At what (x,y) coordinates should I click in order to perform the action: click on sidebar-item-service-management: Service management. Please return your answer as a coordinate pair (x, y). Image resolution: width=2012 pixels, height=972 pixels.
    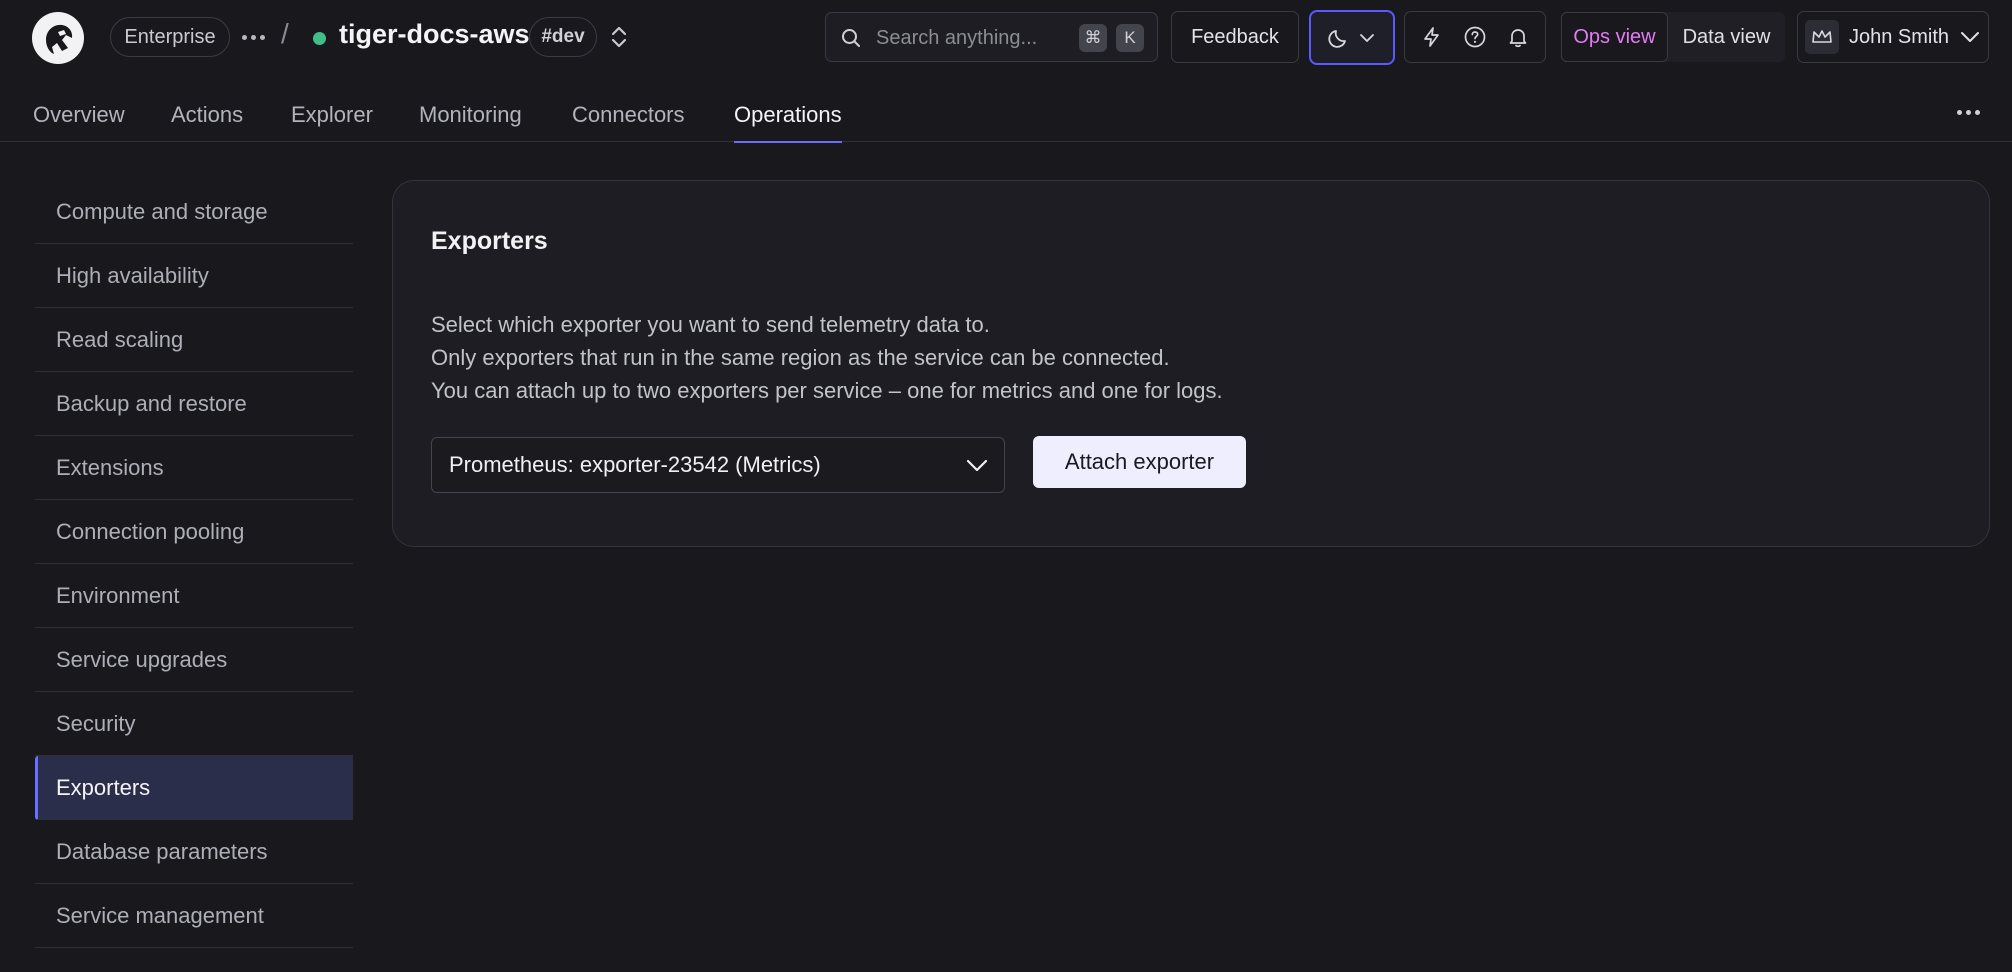
    Looking at the image, I should click on (194, 916).